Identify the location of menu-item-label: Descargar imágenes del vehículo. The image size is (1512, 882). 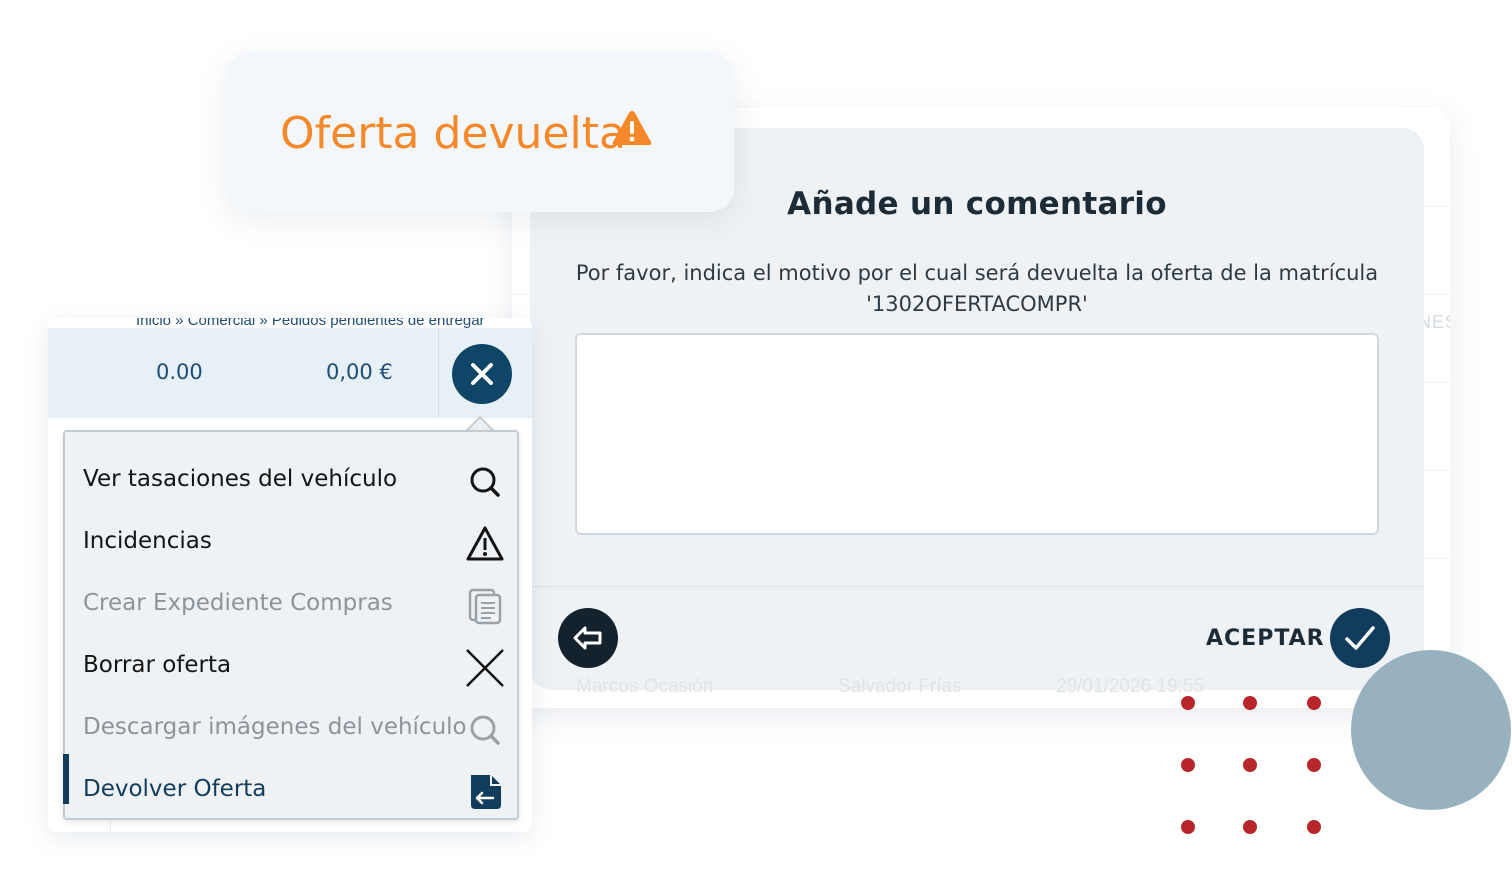
(275, 727).